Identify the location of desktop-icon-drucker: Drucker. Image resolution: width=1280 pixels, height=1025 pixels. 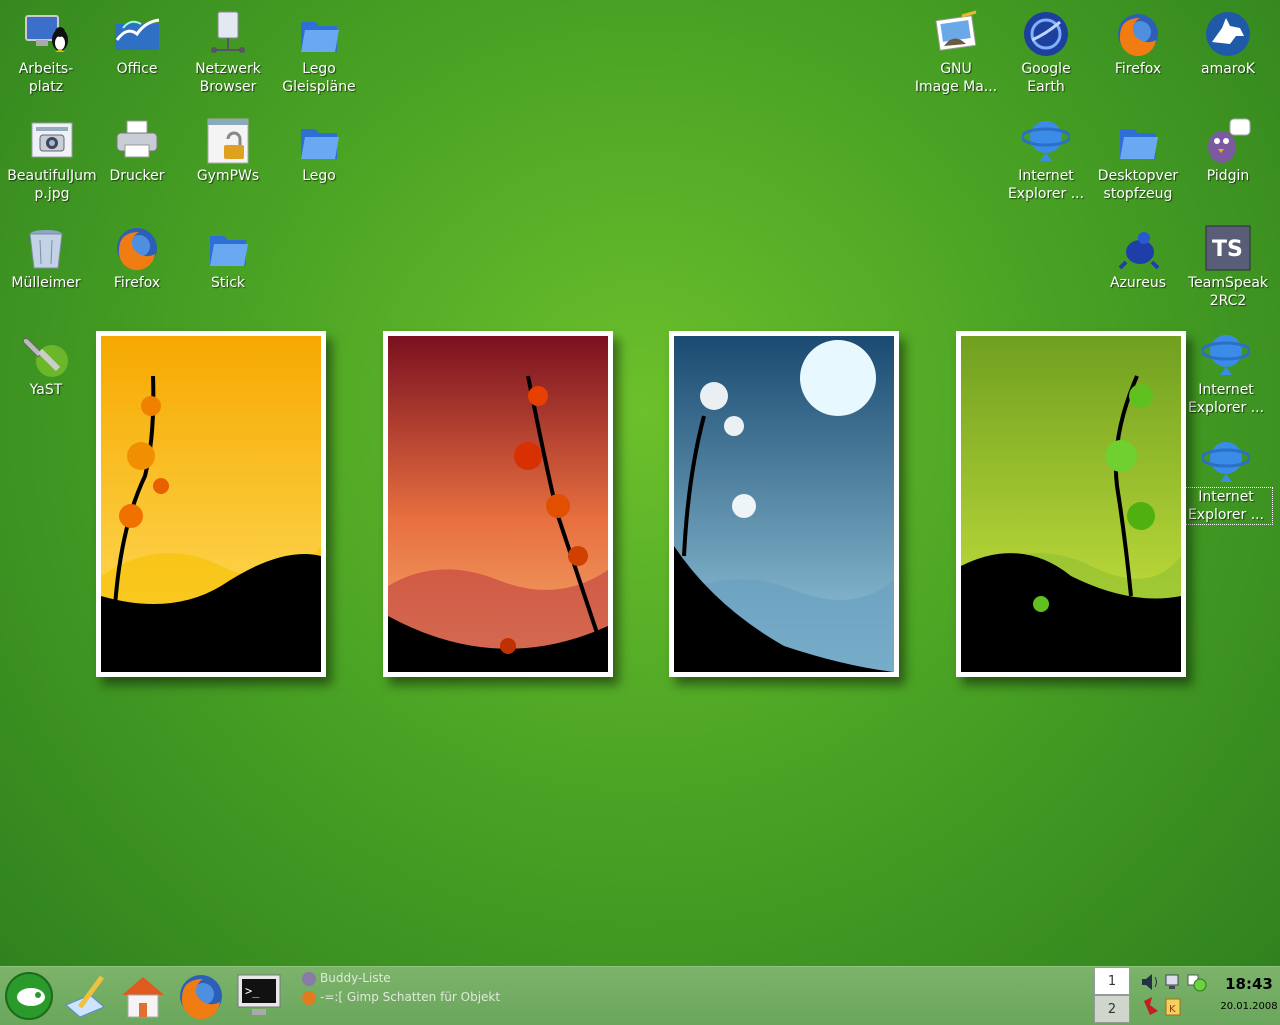
(137, 146).